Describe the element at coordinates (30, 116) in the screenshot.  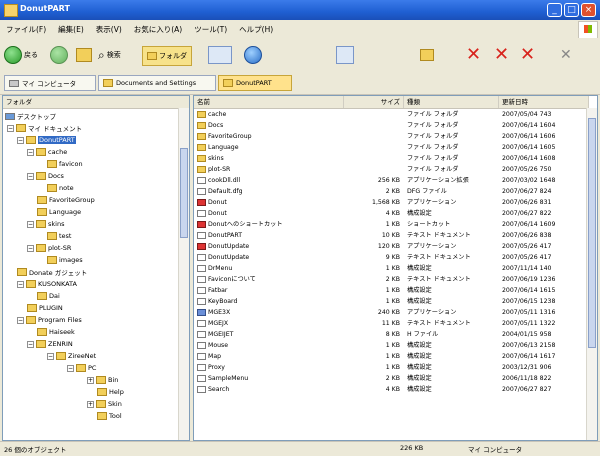
I see `tree-item-desktop: デスクトップ` at that location.